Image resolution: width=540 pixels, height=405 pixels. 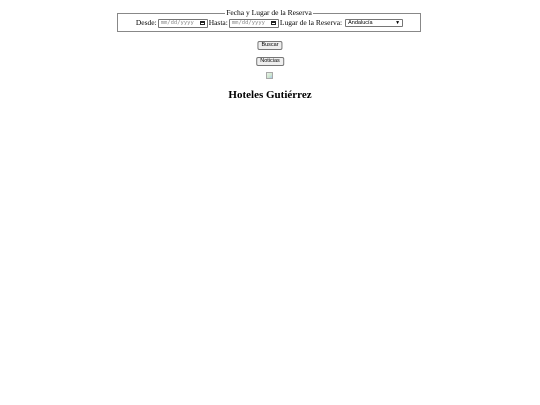 What do you see at coordinates (374, 23) in the screenshot?
I see `place-select: Andalucía ▼` at bounding box center [374, 23].